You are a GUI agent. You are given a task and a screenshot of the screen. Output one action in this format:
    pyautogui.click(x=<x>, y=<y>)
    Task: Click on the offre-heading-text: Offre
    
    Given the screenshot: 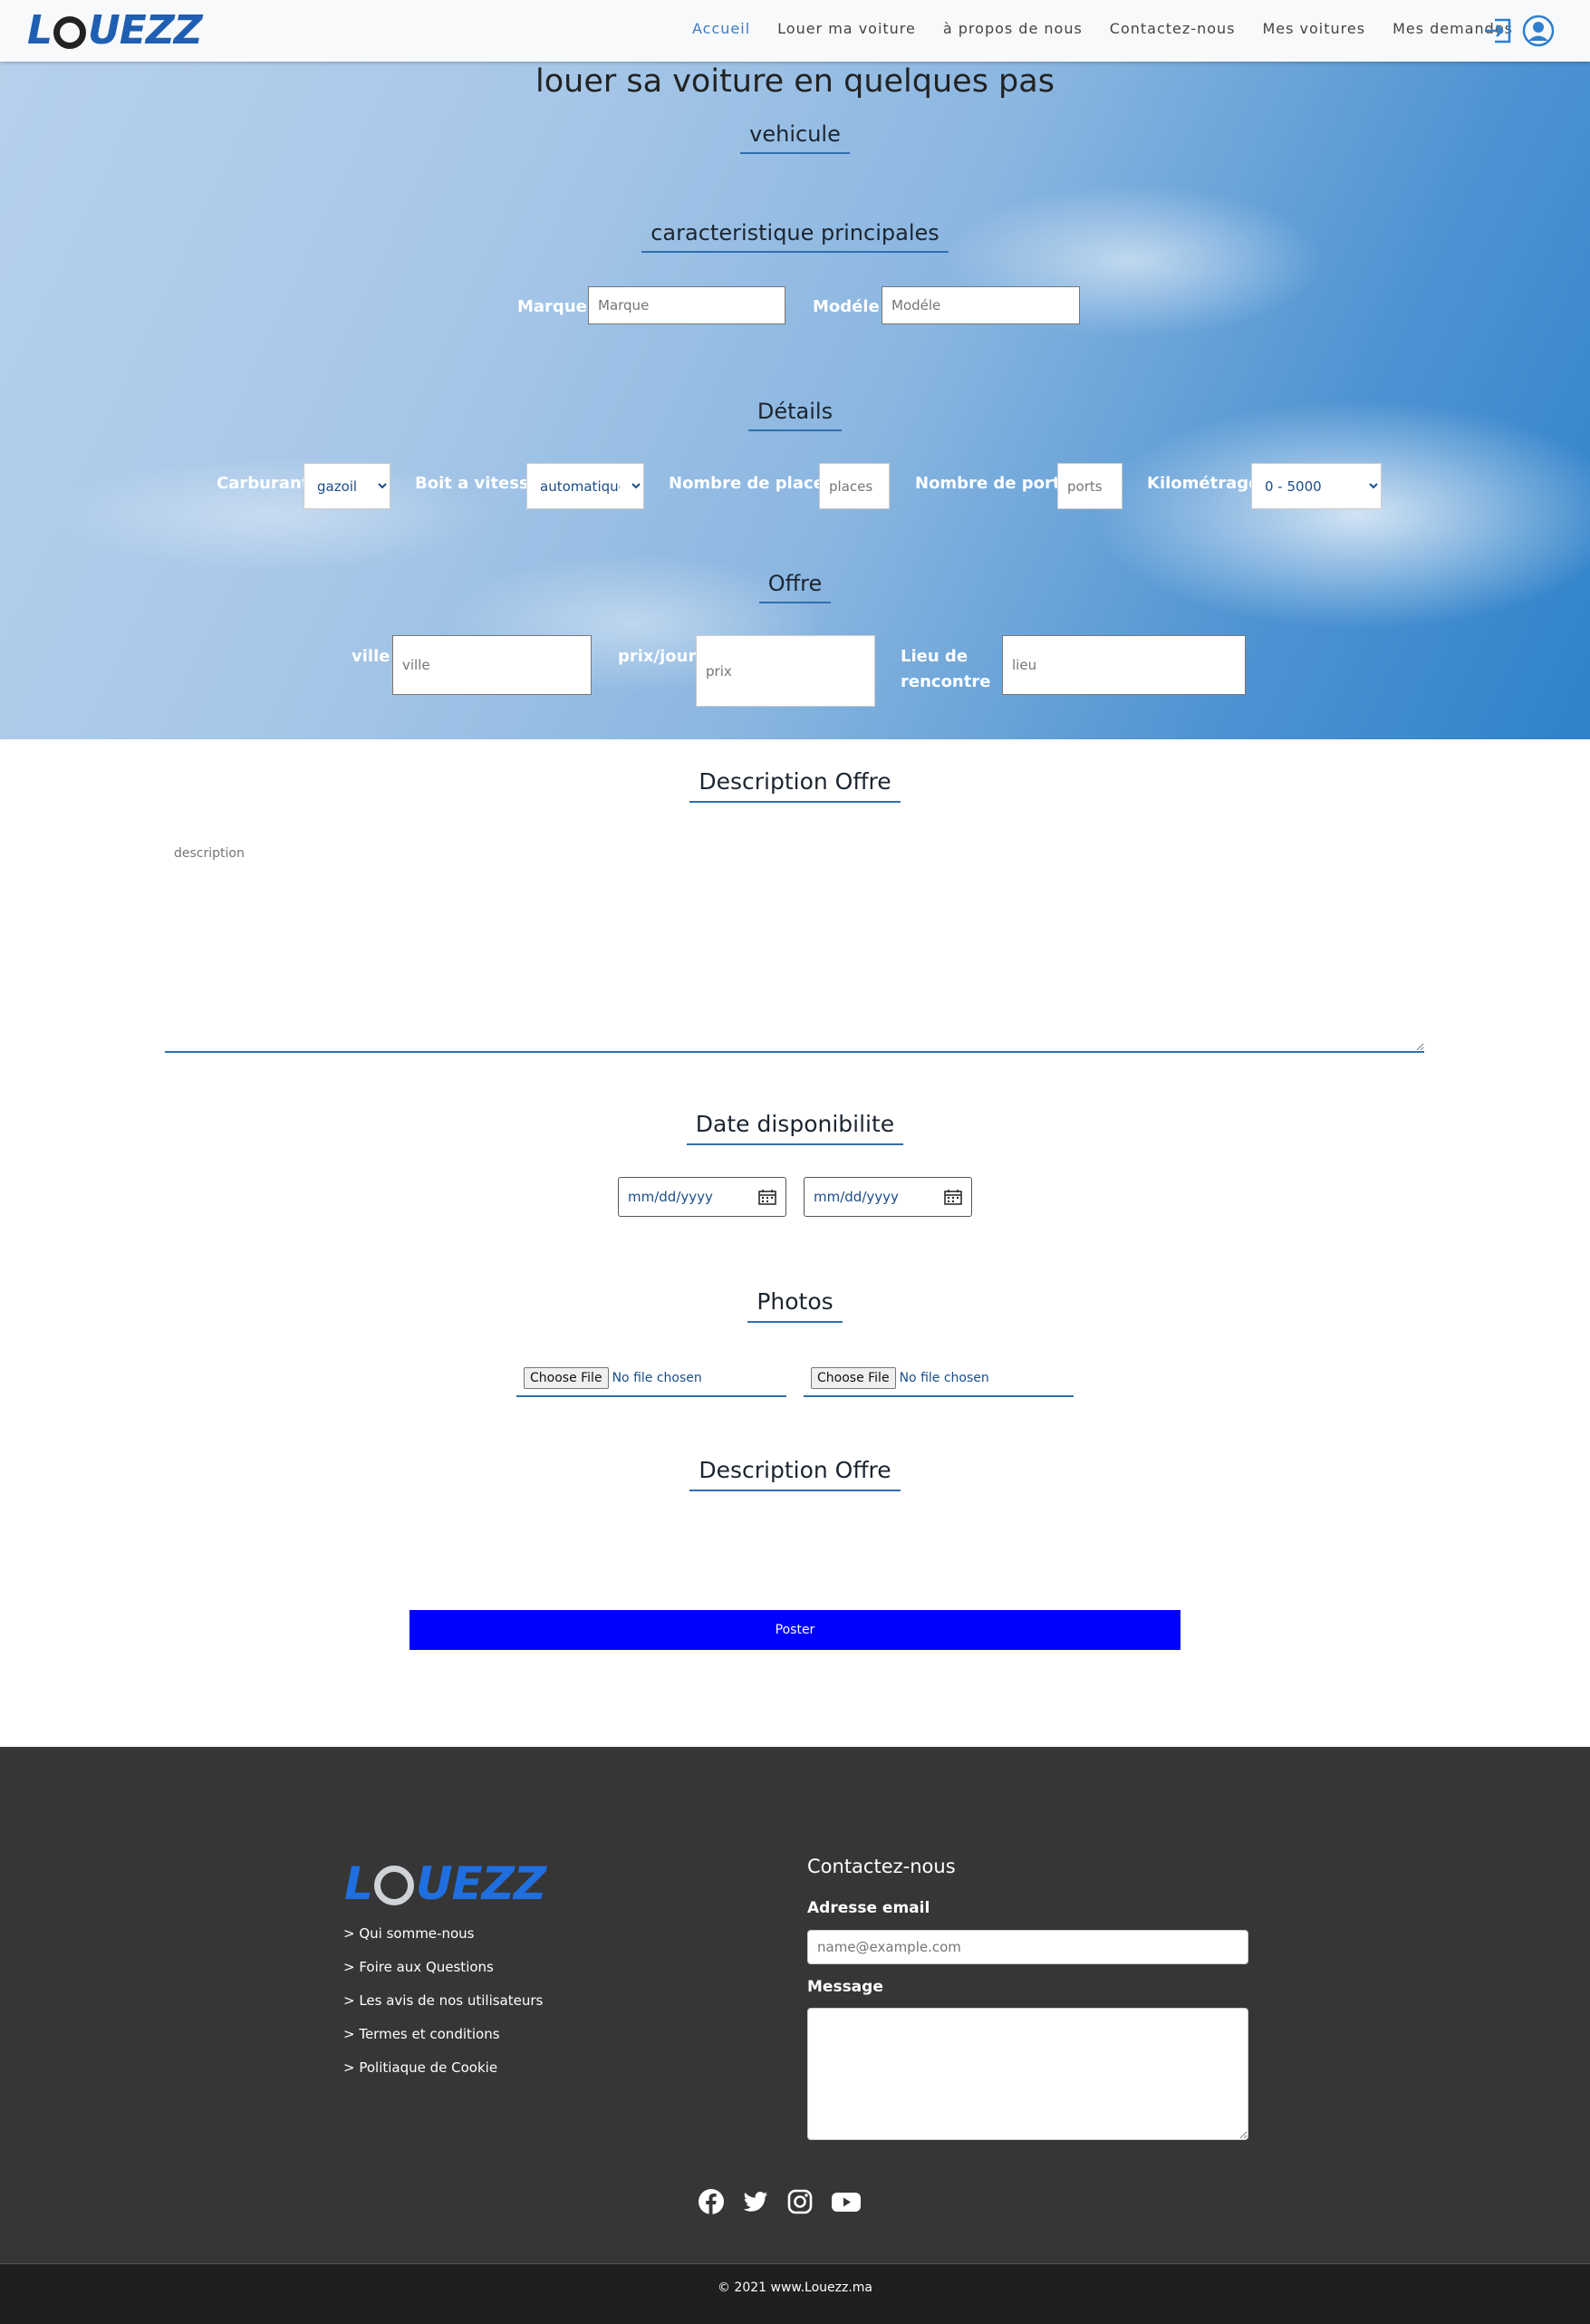 What is the action you would take?
    pyautogui.click(x=795, y=587)
    